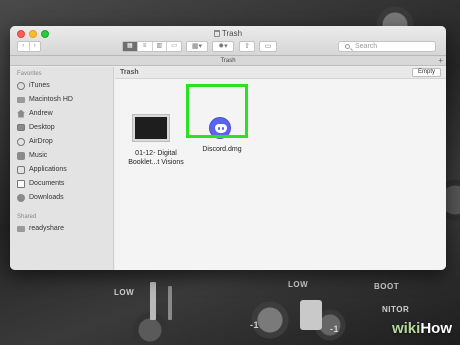 The image size is (460, 345). I want to click on sidebar-item-documents: Documents, so click(40, 183).